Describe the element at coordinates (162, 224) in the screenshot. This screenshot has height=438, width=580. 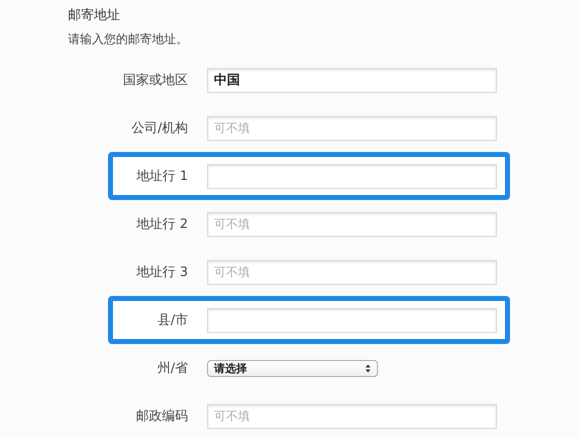
I see `field-label: 地址行 2` at that location.